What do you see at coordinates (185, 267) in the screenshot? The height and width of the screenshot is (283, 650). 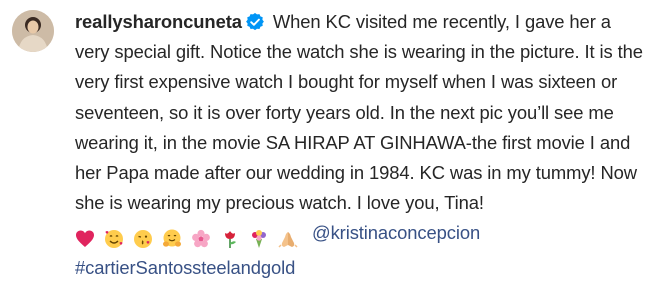 I see `hashtag-link: #cartierSantossteelandgold` at bounding box center [185, 267].